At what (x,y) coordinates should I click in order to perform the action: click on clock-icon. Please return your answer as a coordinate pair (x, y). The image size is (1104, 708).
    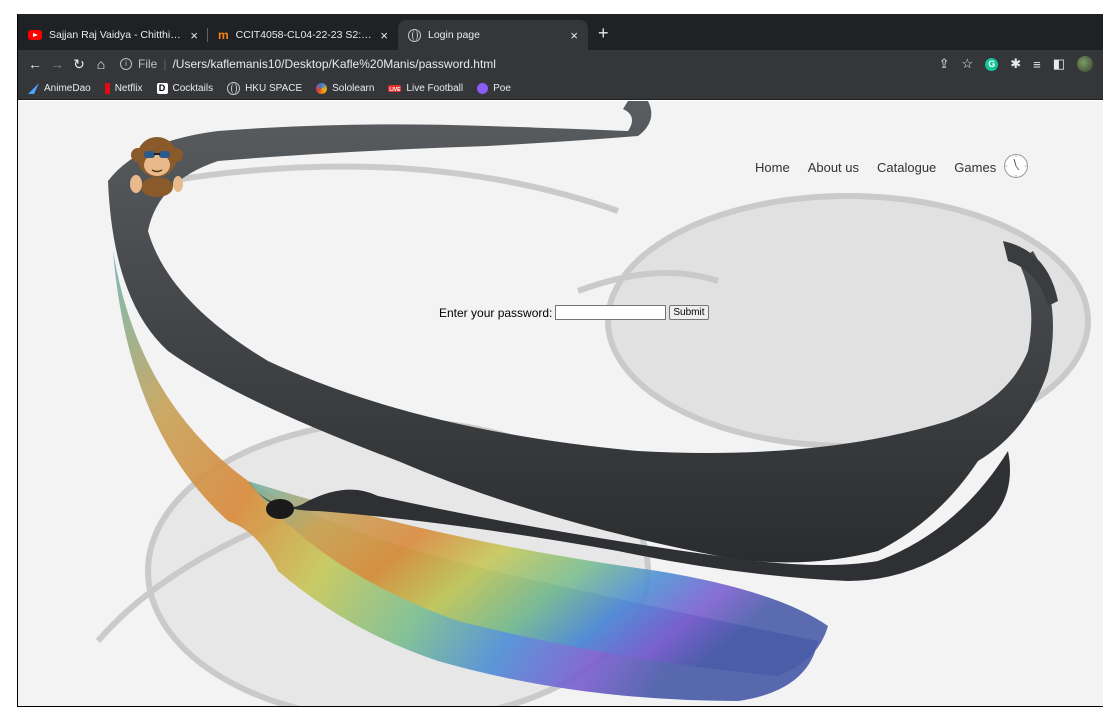
    Looking at the image, I should click on (1016, 166).